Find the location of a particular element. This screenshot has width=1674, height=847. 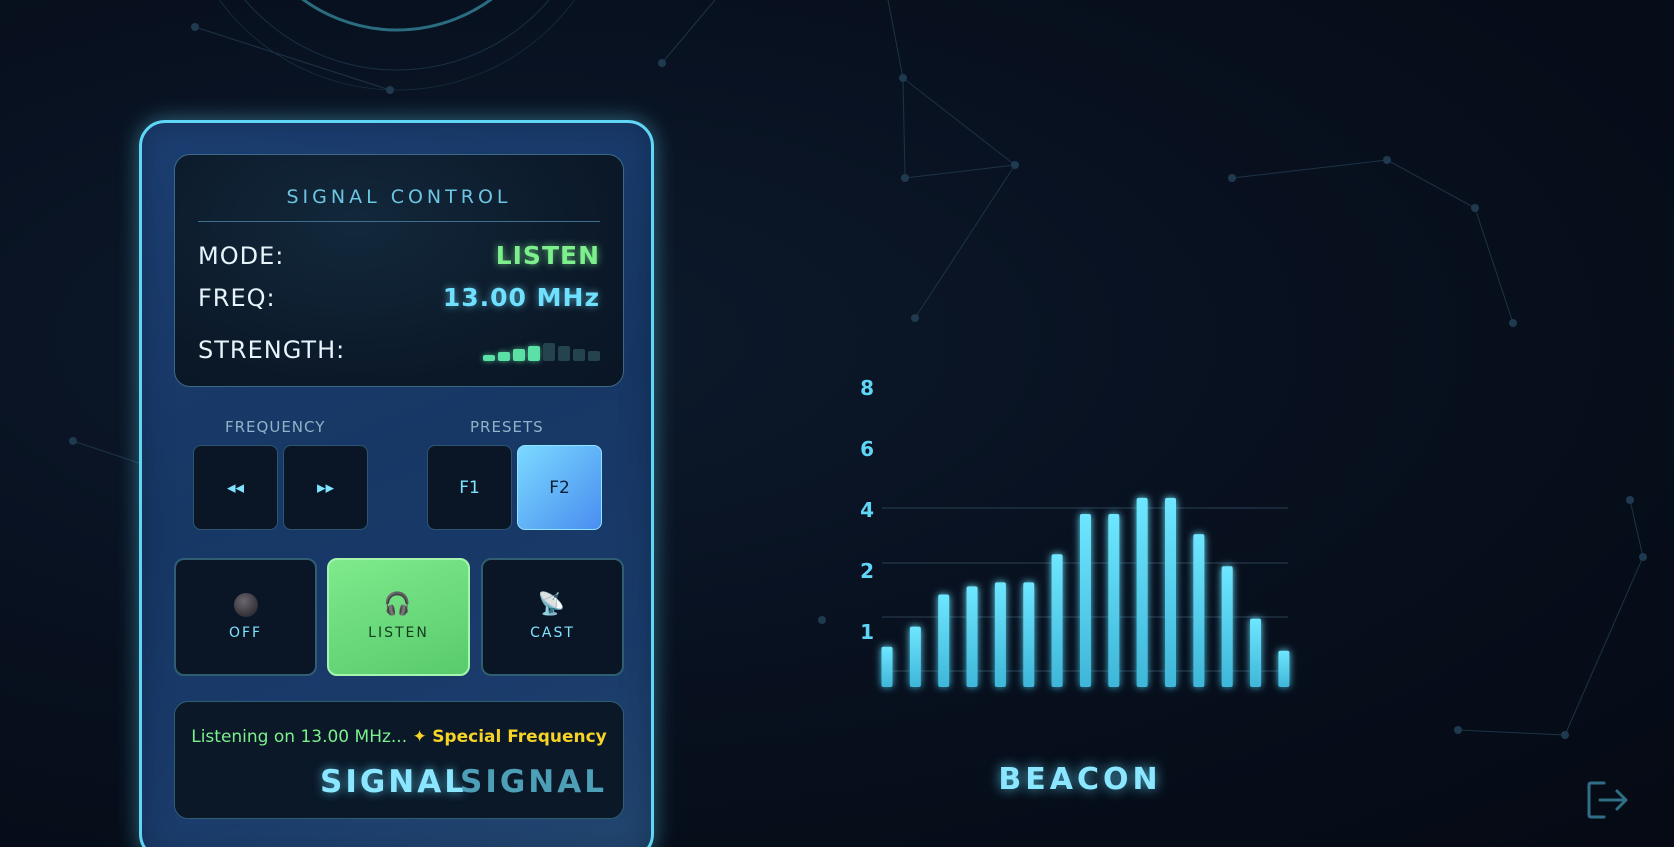

frequency-down-button: ◂◂ is located at coordinates (235, 487).